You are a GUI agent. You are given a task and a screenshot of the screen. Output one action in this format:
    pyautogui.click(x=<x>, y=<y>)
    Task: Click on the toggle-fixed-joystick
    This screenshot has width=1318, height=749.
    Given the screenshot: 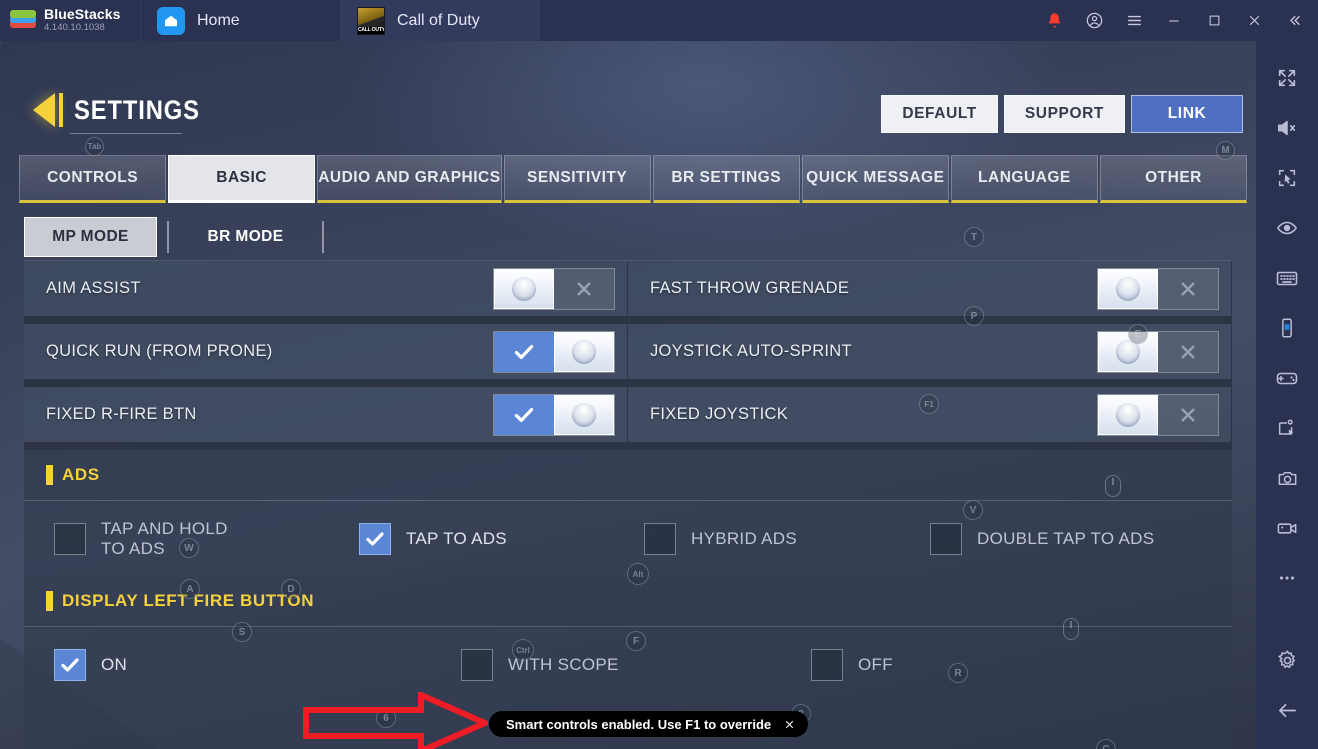 What is the action you would take?
    pyautogui.click(x=1158, y=414)
    